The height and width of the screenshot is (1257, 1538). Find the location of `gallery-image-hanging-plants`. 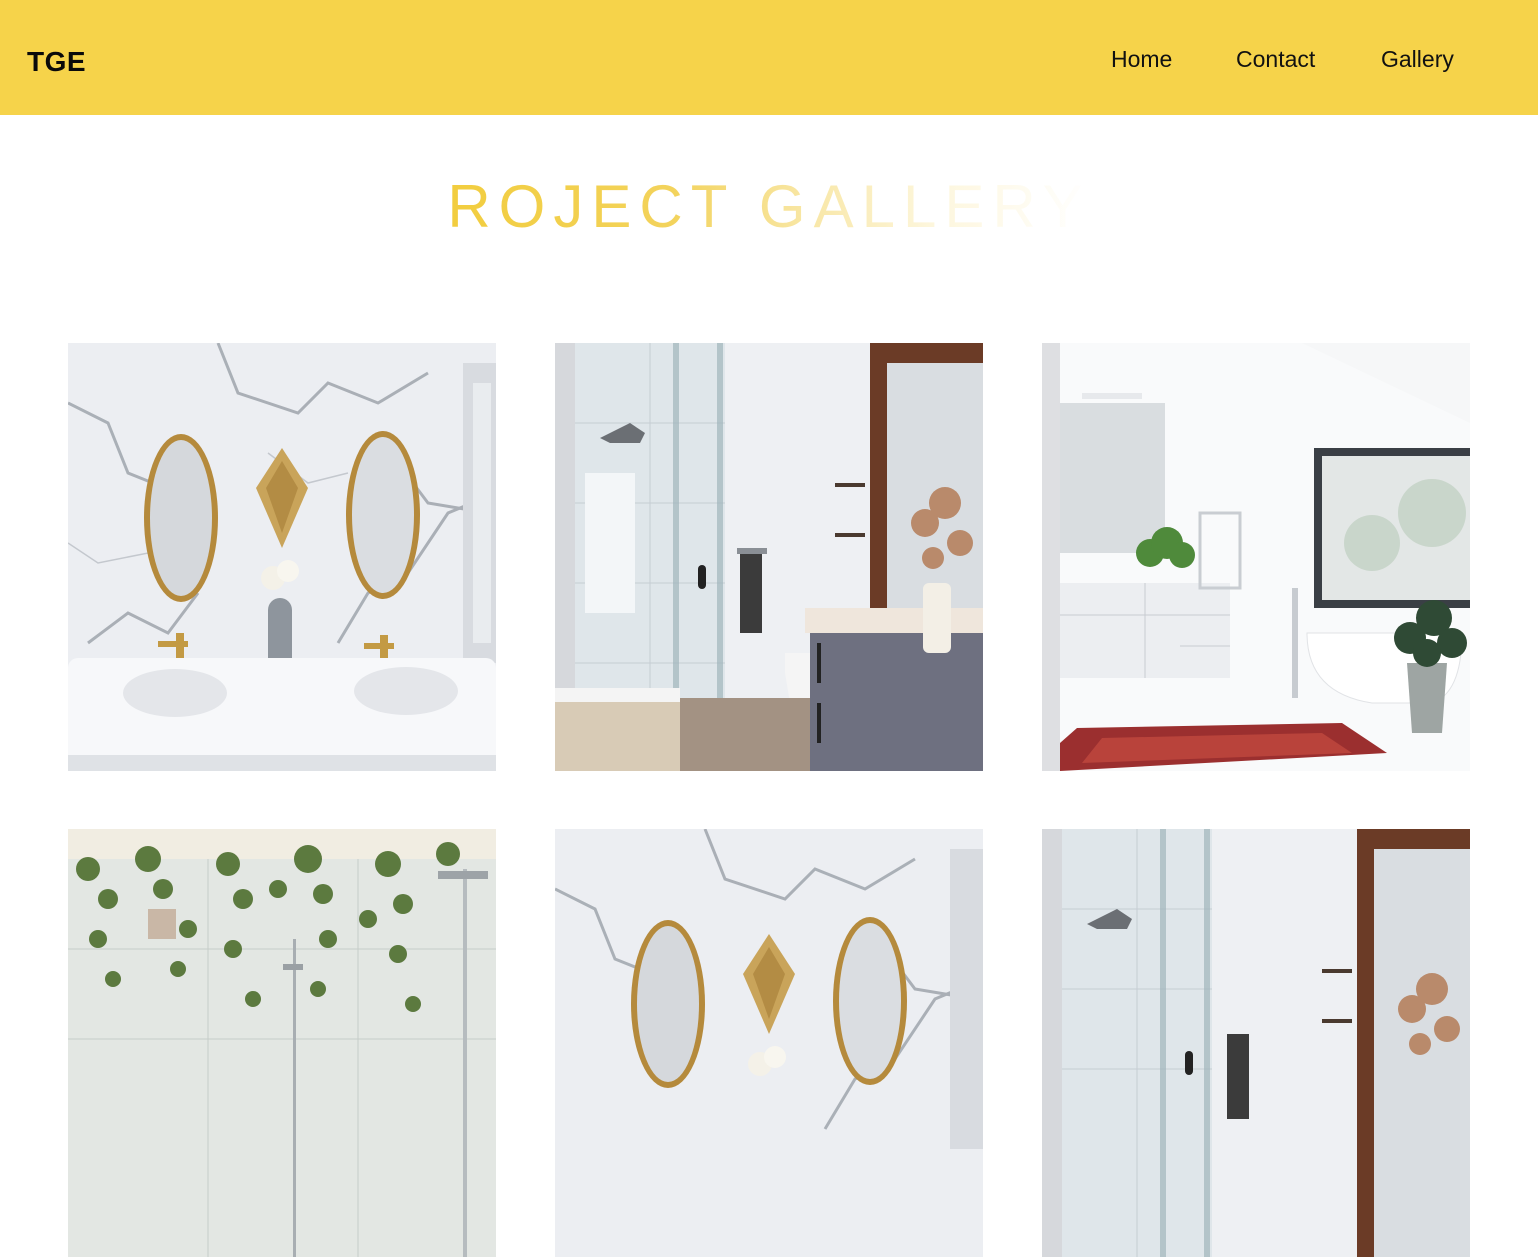

gallery-image-hanging-plants is located at coordinates (282, 1043).